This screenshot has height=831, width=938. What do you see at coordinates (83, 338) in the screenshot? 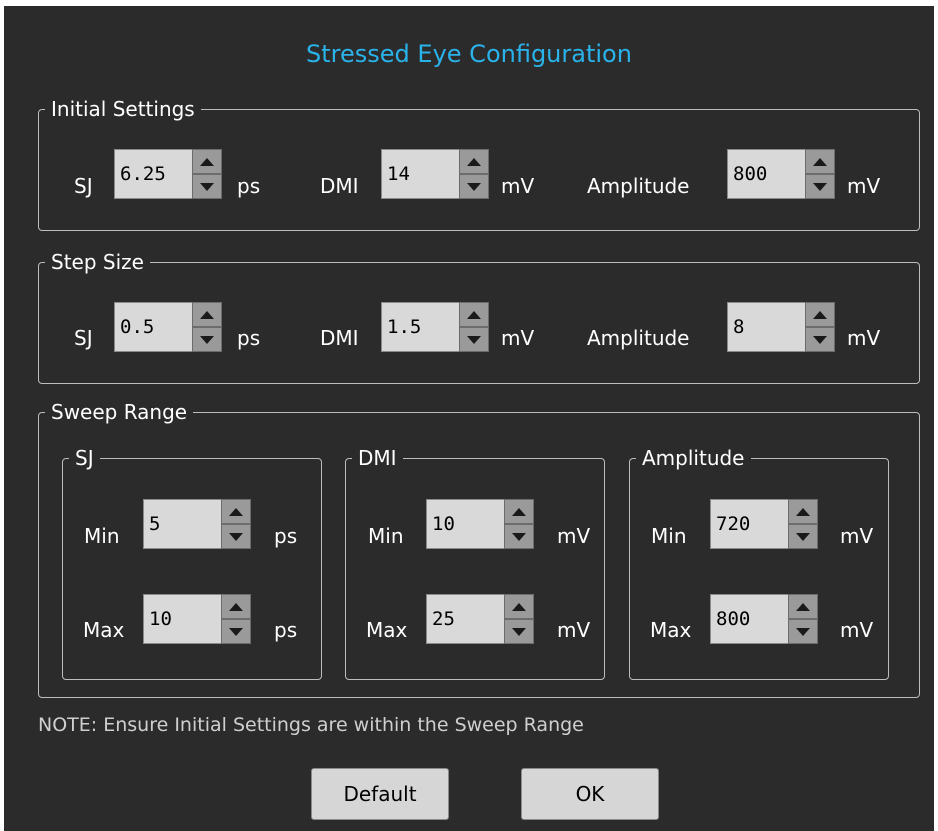
I see `step-sj-label: SJ` at bounding box center [83, 338].